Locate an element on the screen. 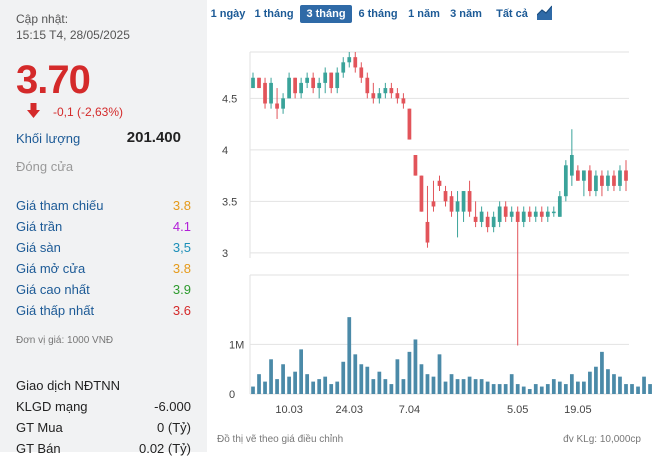  stat-value: 3.9 is located at coordinates (181, 289).